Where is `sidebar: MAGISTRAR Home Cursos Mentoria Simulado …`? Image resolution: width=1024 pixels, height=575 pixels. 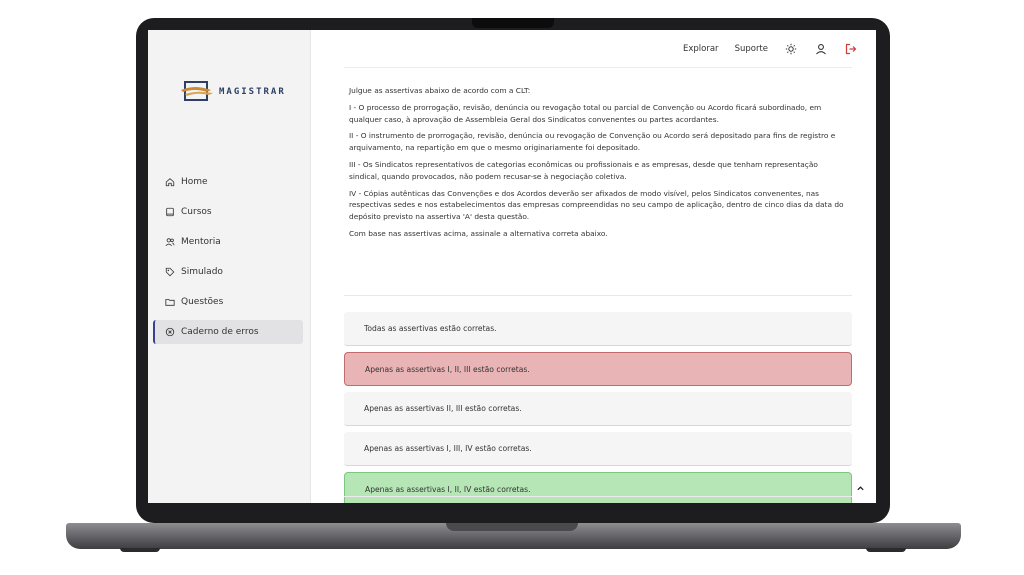 sidebar: MAGISTRAR Home Cursos Mentoria Simulado … is located at coordinates (229, 266).